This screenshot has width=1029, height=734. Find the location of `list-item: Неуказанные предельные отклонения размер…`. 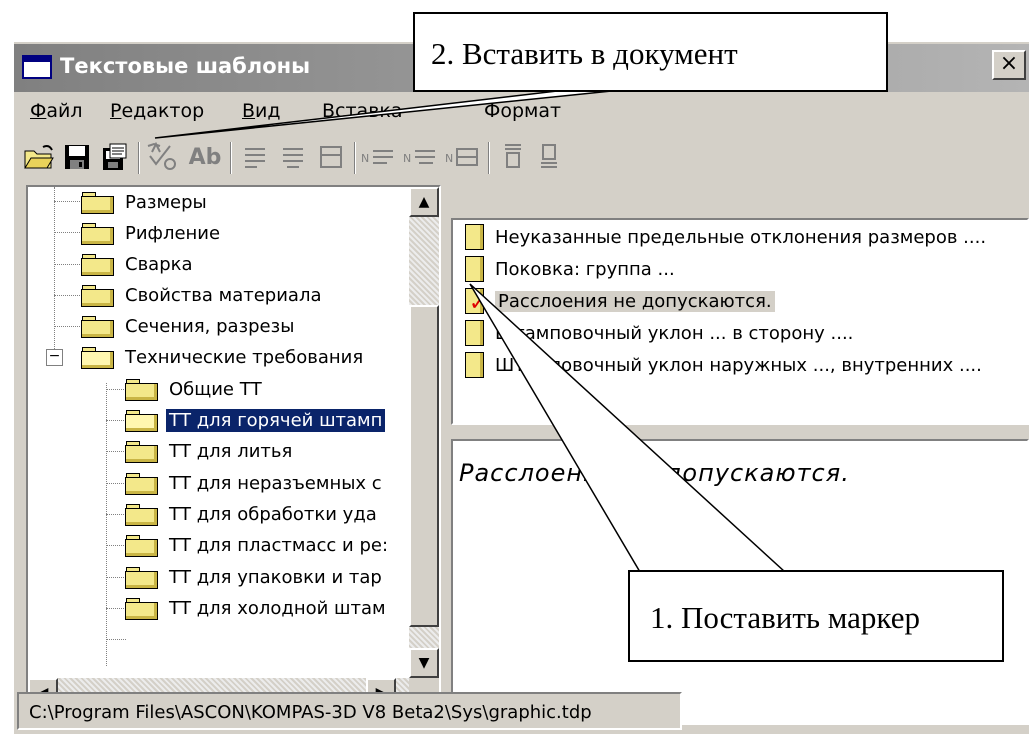

list-item: Неуказанные предельные отклонения размер… is located at coordinates (725, 237).